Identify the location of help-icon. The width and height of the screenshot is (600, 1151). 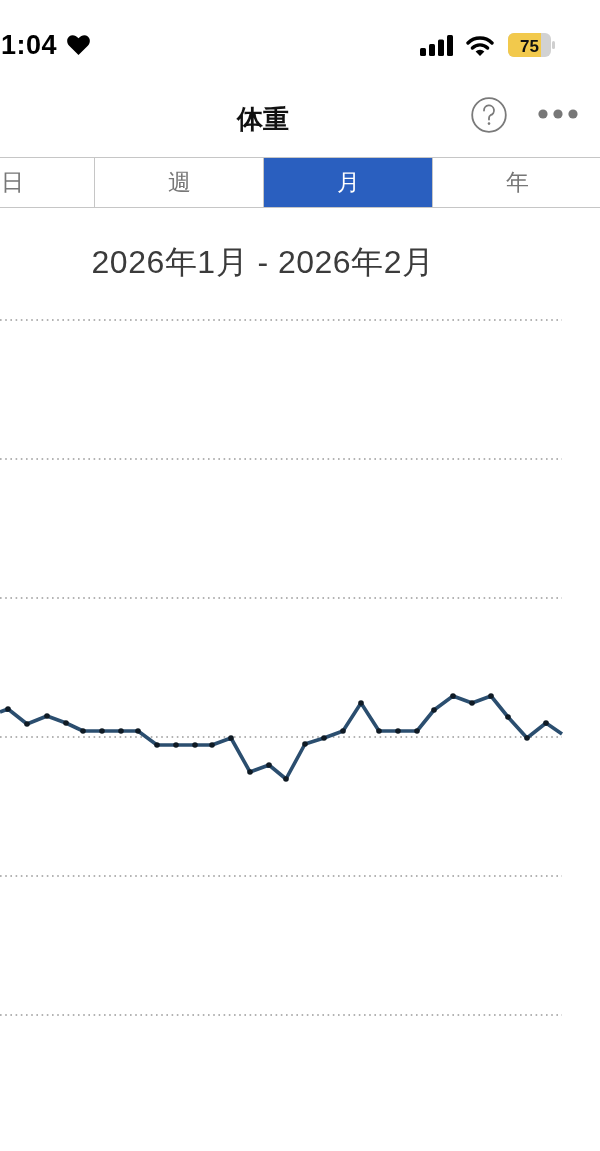
(489, 115).